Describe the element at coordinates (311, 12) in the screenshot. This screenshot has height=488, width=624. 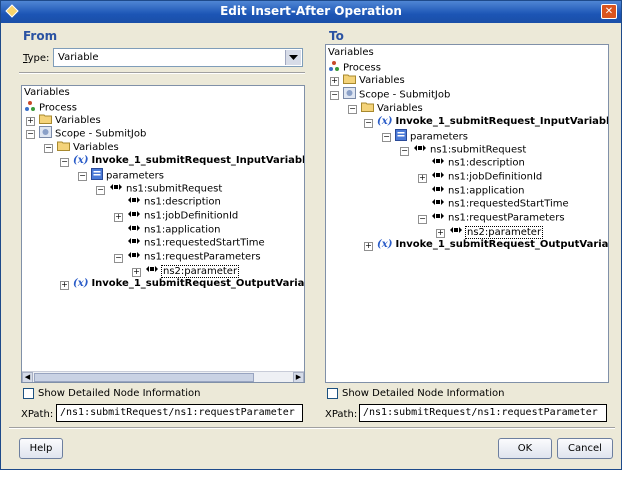
I see `title-bar: Edit Insert-After Operation ✕` at that location.